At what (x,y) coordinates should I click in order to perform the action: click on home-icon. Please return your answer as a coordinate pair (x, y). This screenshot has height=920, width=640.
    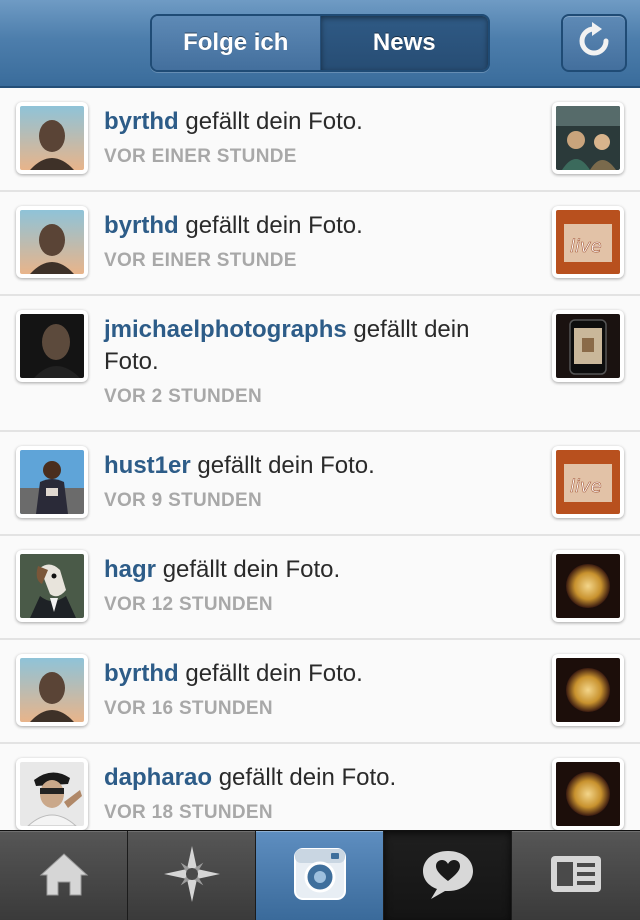
    Looking at the image, I should click on (64, 876).